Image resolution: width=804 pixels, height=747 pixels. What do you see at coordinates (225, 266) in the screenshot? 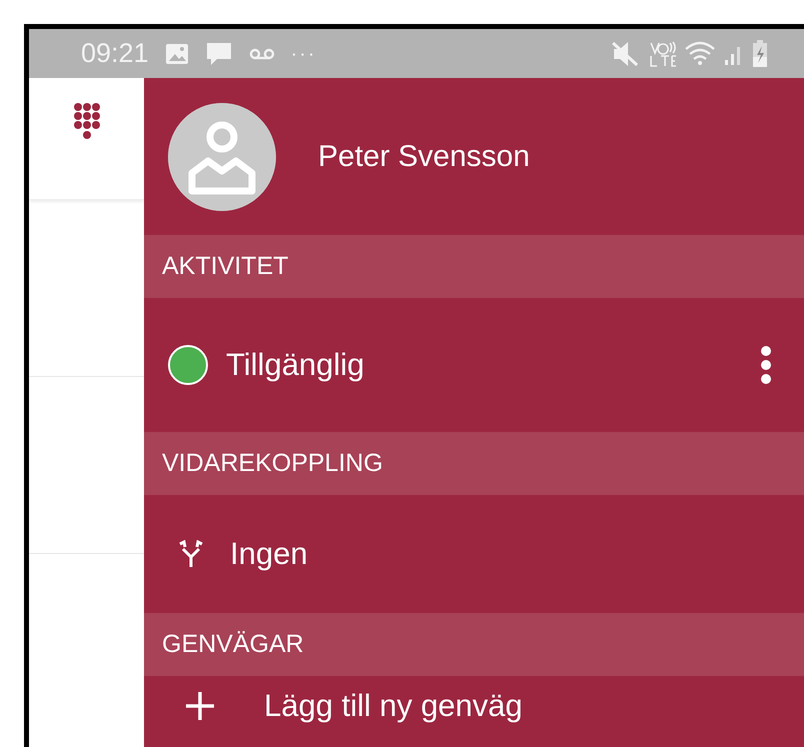
I see `section-header: AKTIVITET` at bounding box center [225, 266].